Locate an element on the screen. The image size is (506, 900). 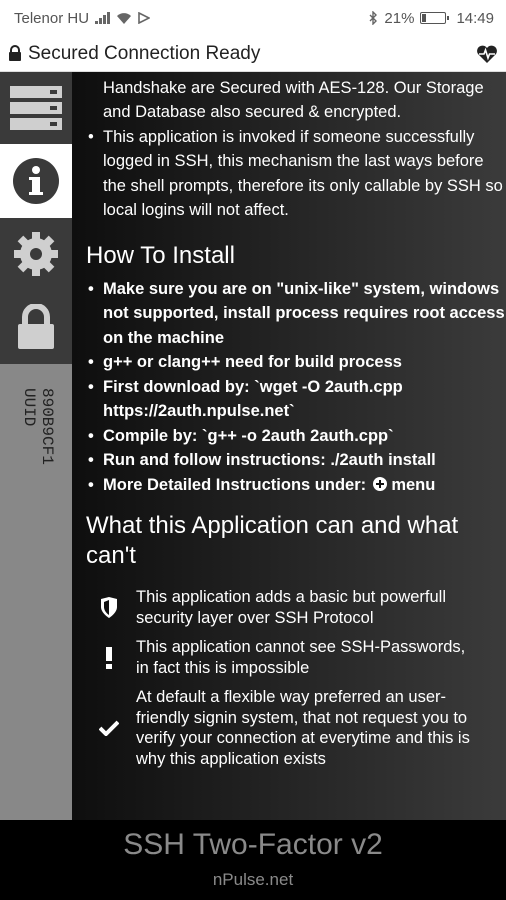
battery-level is located at coordinates (424, 18).